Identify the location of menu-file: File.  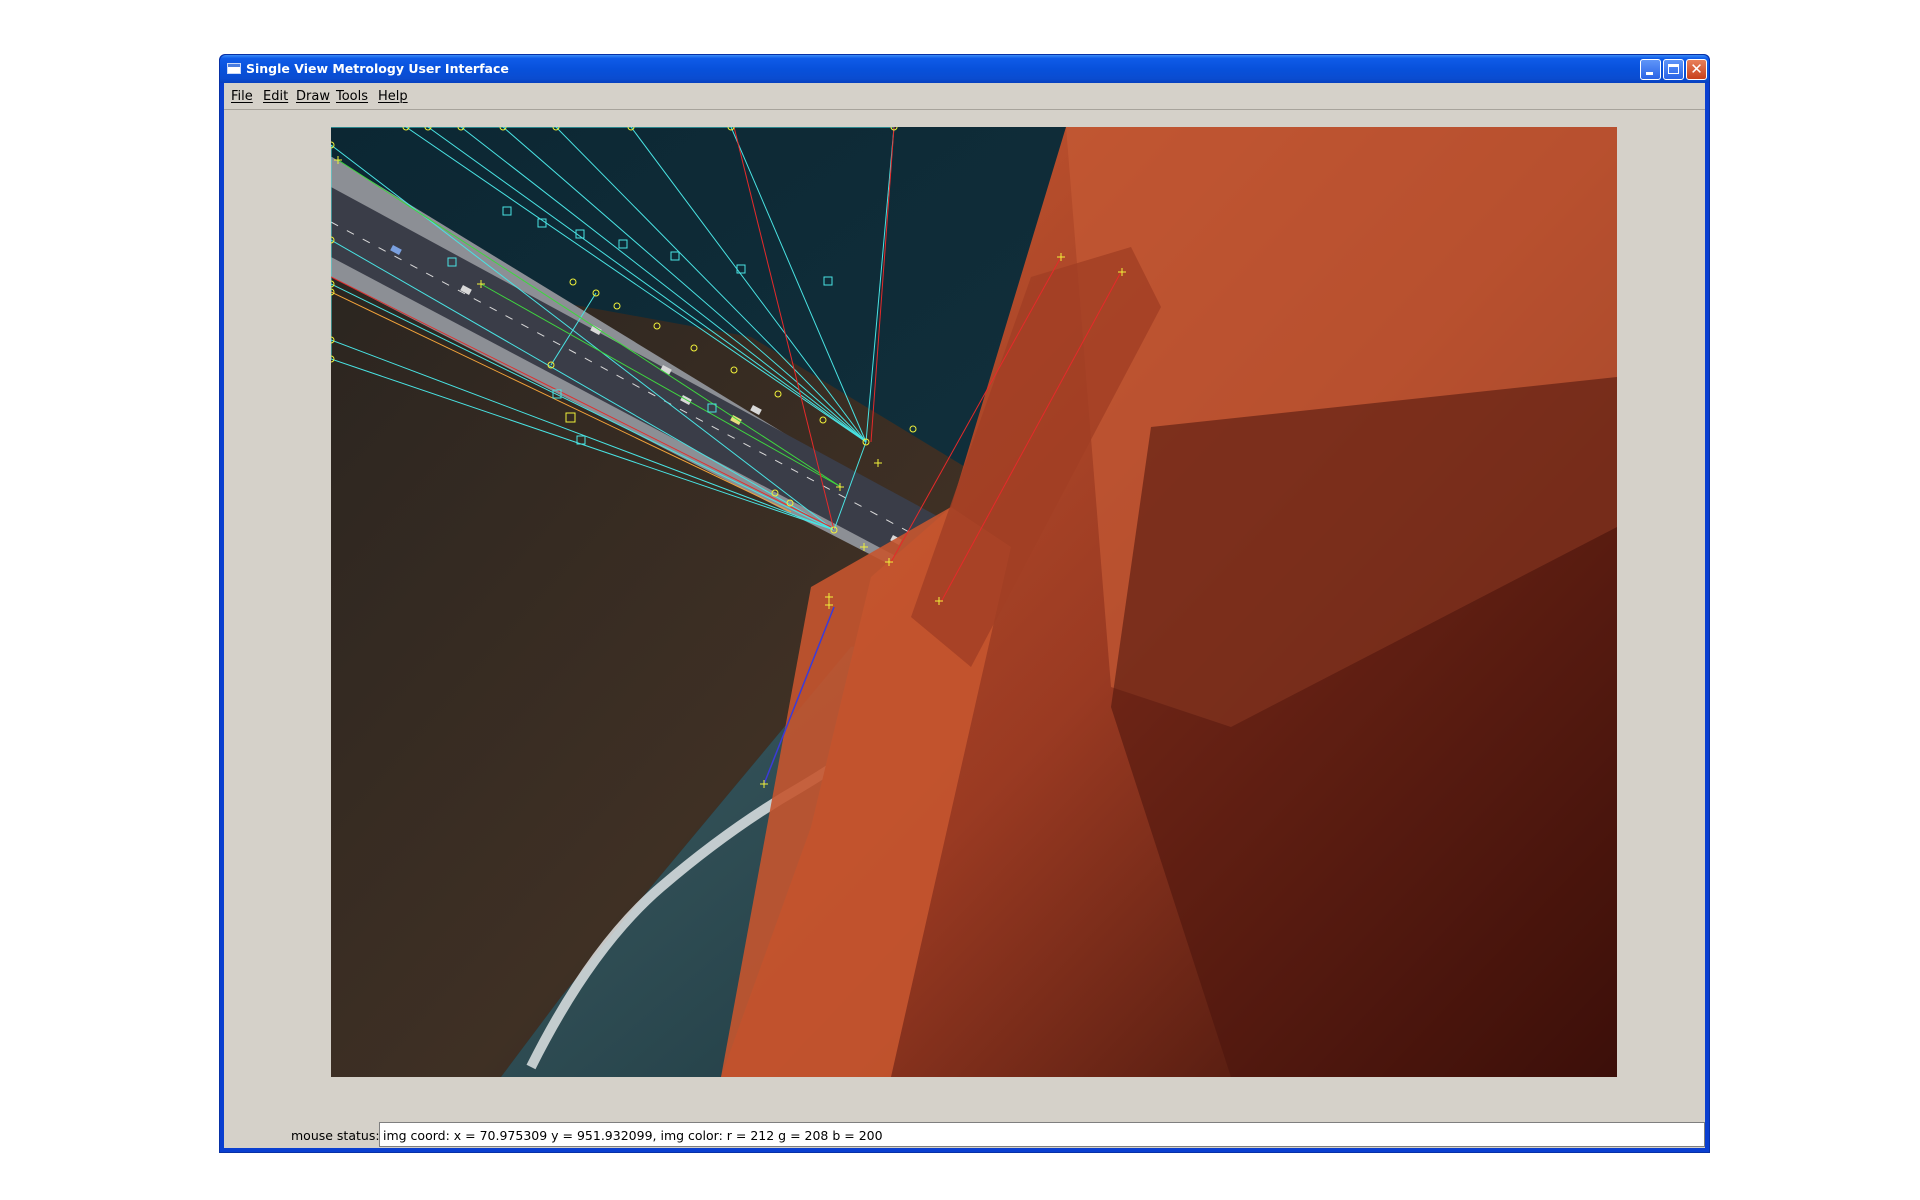
(242, 96).